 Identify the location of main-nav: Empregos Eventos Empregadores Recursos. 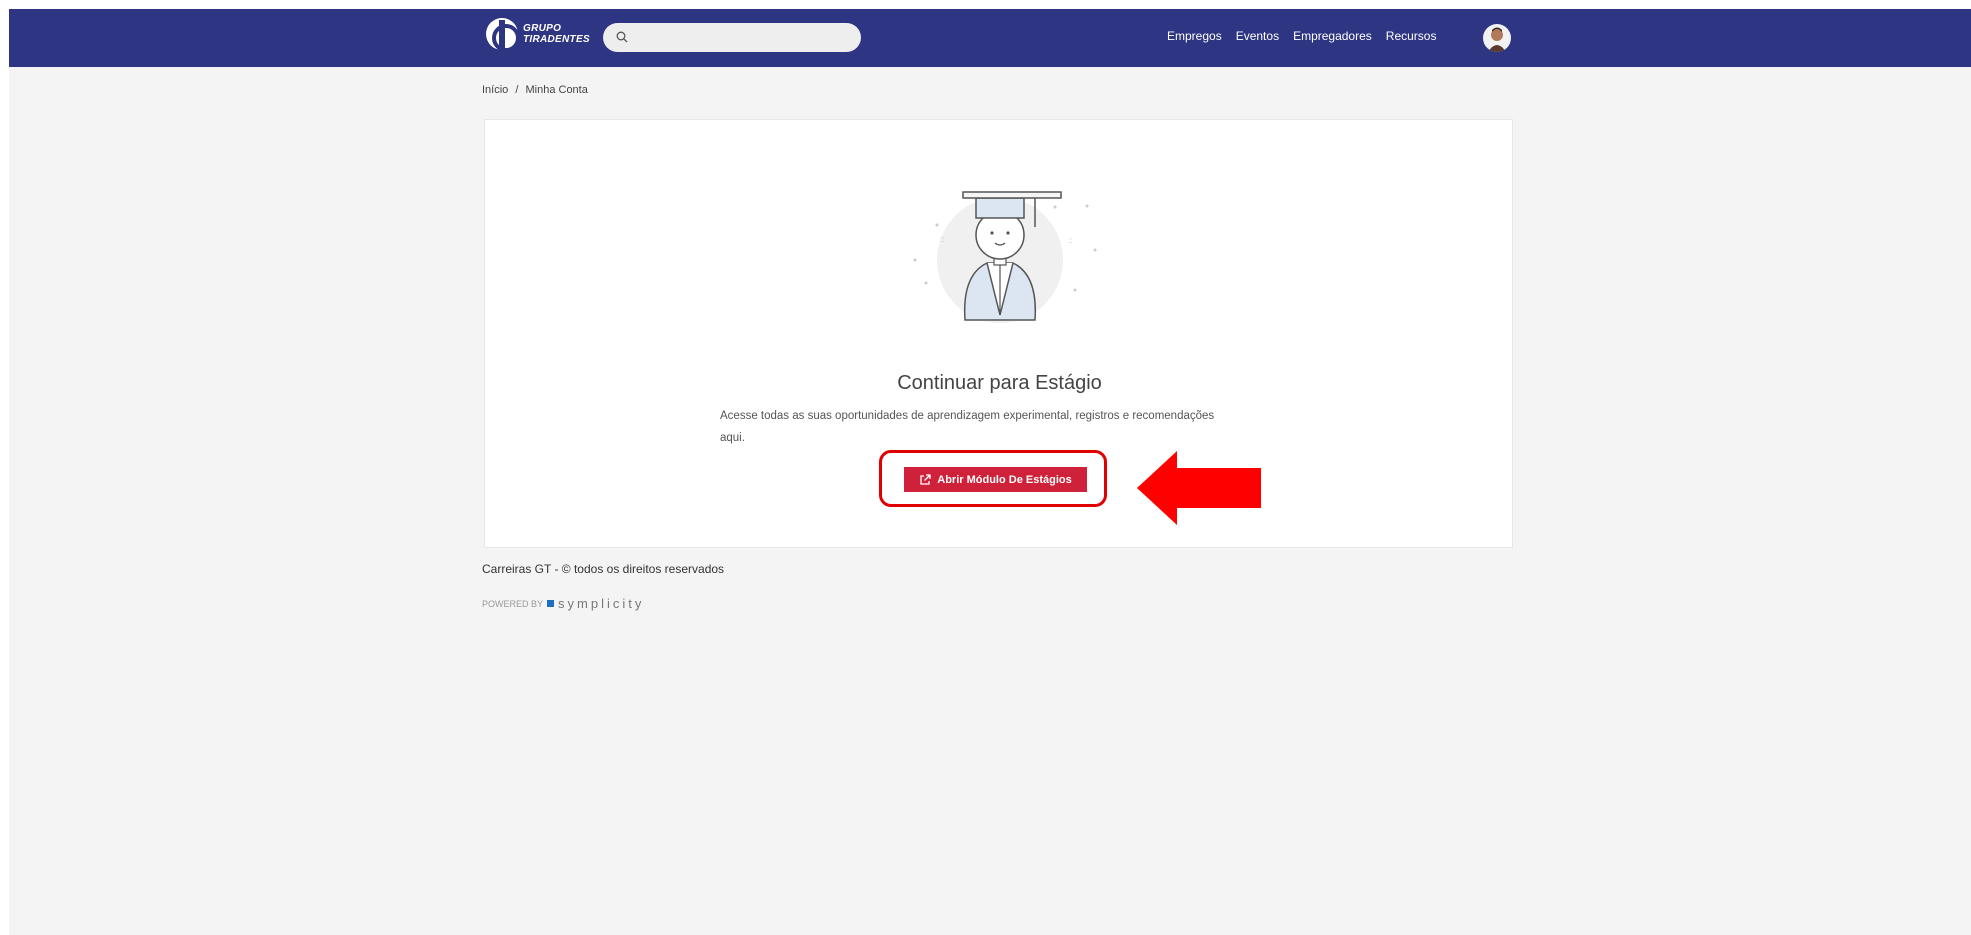
(1301, 36).